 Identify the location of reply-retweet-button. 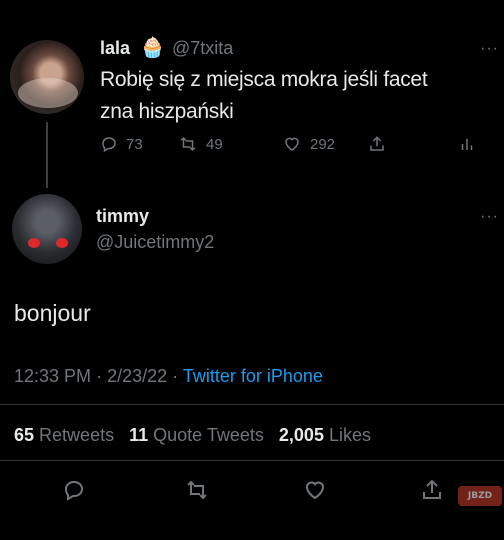
(197, 492).